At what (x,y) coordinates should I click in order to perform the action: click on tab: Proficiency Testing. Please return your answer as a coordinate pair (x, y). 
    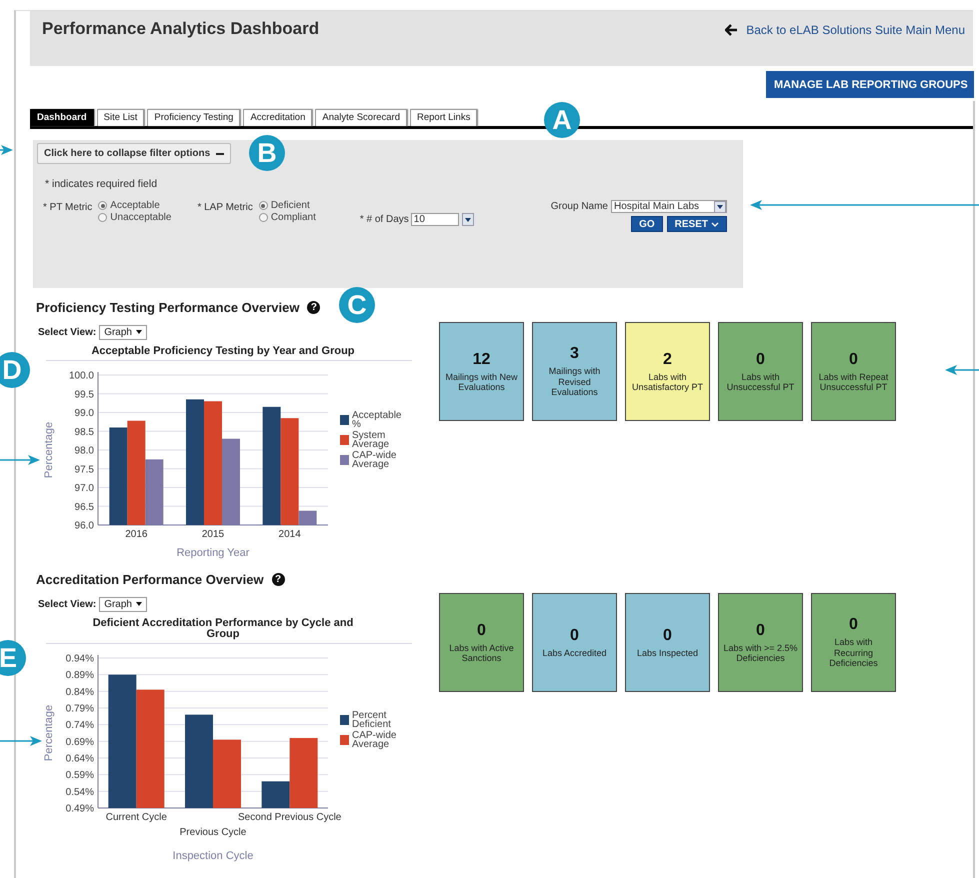
    Looking at the image, I should click on (193, 117).